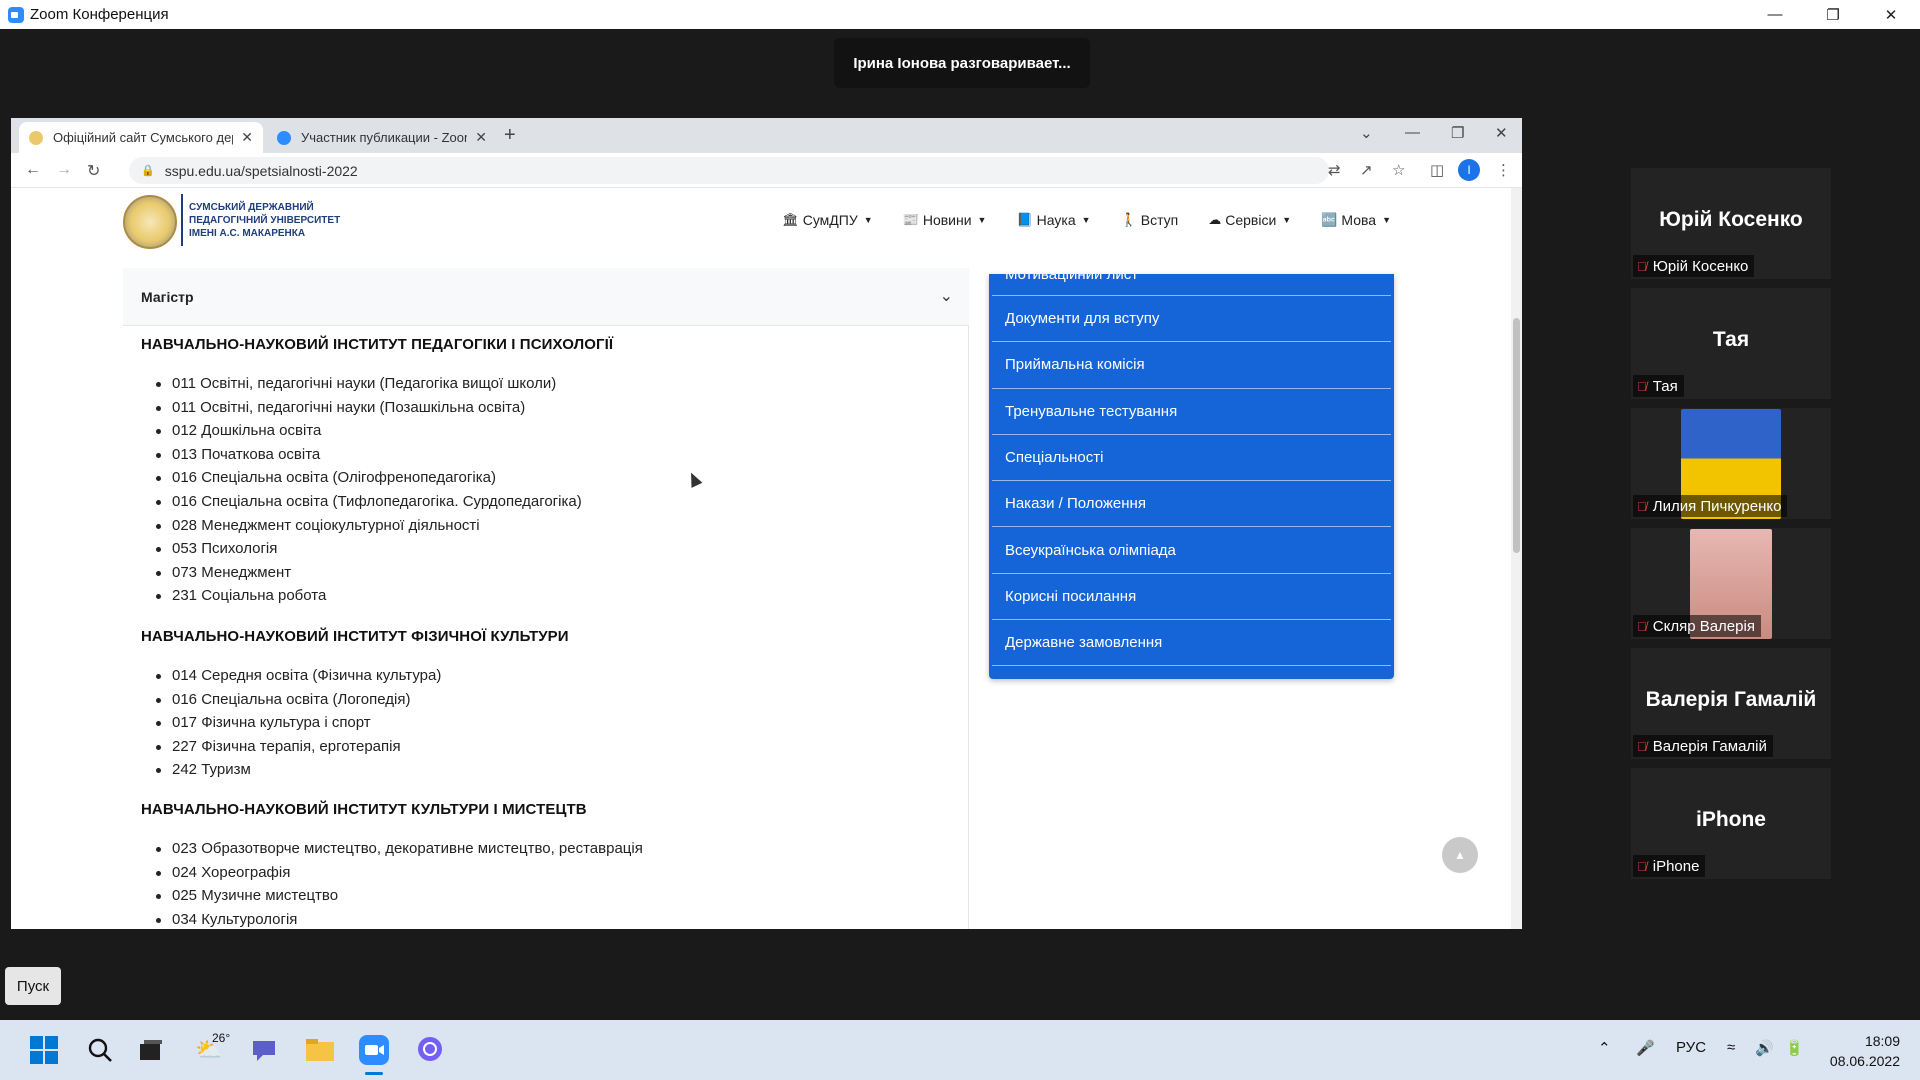 Image resolution: width=1920 pixels, height=1080 pixels. Describe the element at coordinates (546, 297) in the screenshot. I see `accordion-master-header: Магістр ⌄` at that location.